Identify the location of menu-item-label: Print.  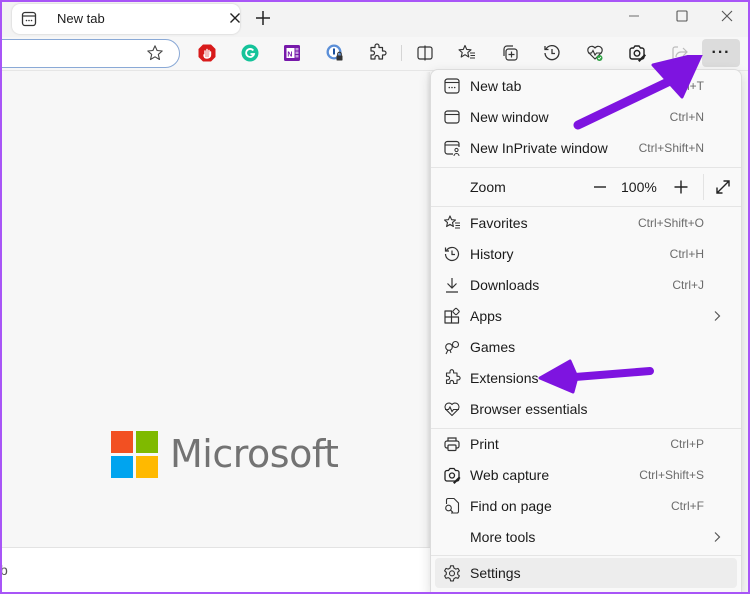
(484, 444).